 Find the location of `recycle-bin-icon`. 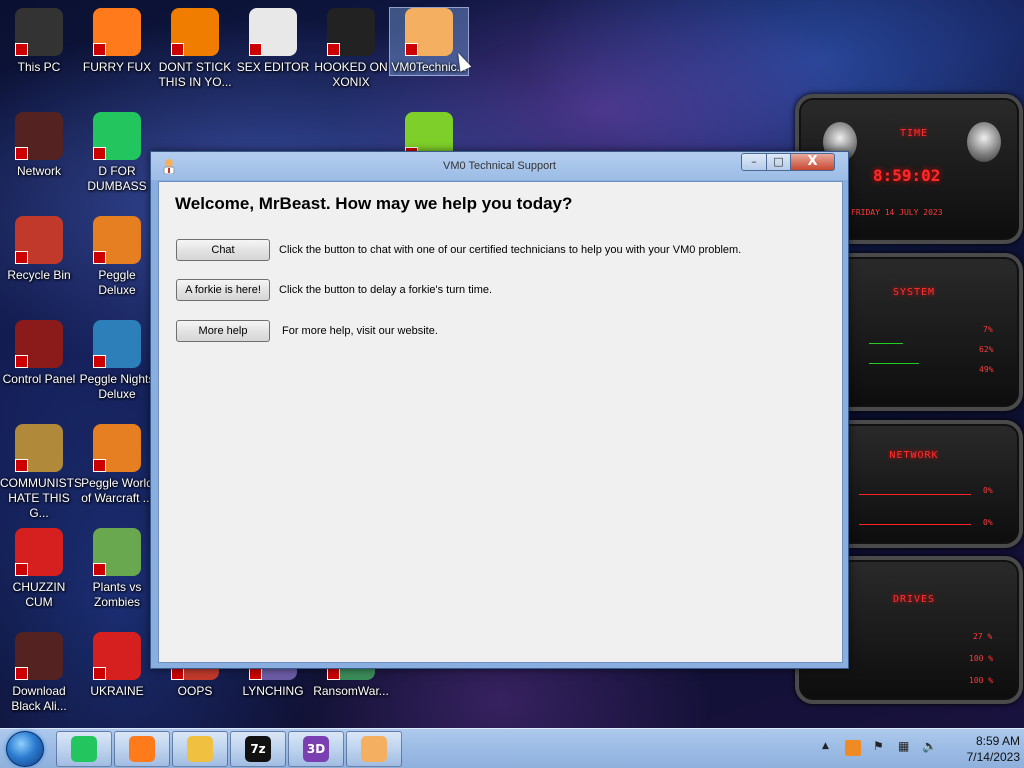

recycle-bin-icon is located at coordinates (39, 240).